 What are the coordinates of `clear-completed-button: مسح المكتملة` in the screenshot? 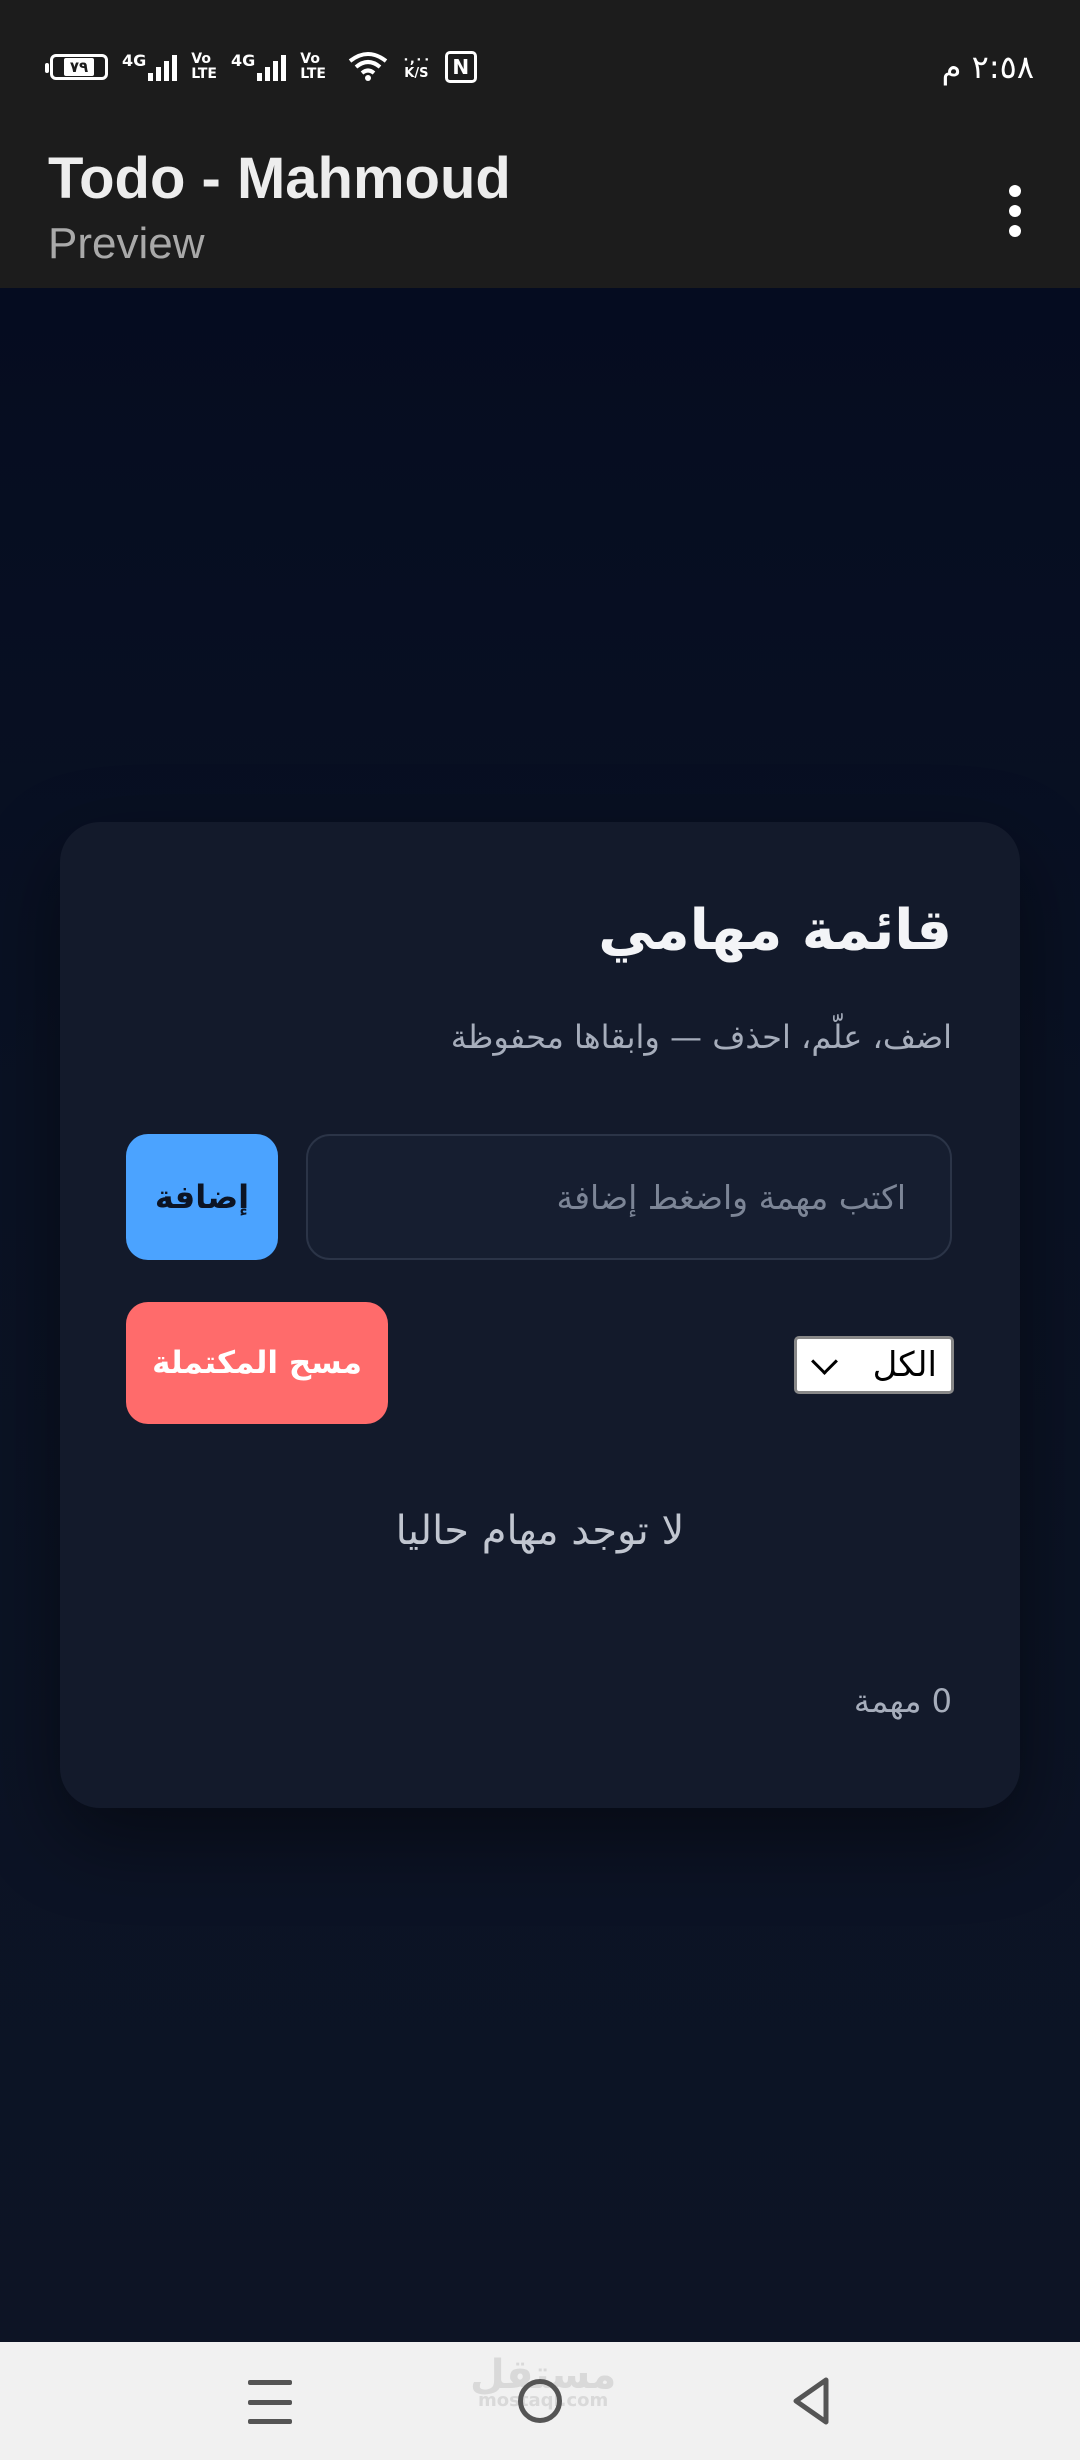 It's located at (257, 1363).